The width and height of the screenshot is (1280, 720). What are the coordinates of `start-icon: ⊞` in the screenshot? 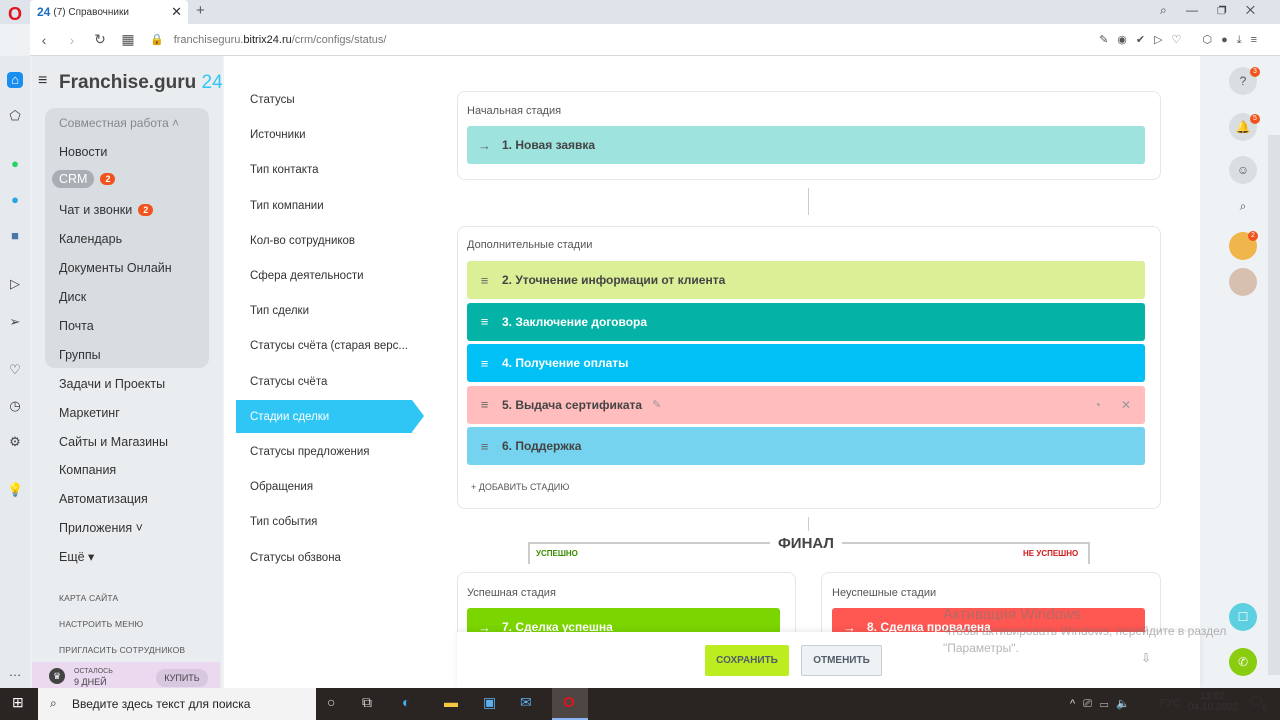 It's located at (18, 702).